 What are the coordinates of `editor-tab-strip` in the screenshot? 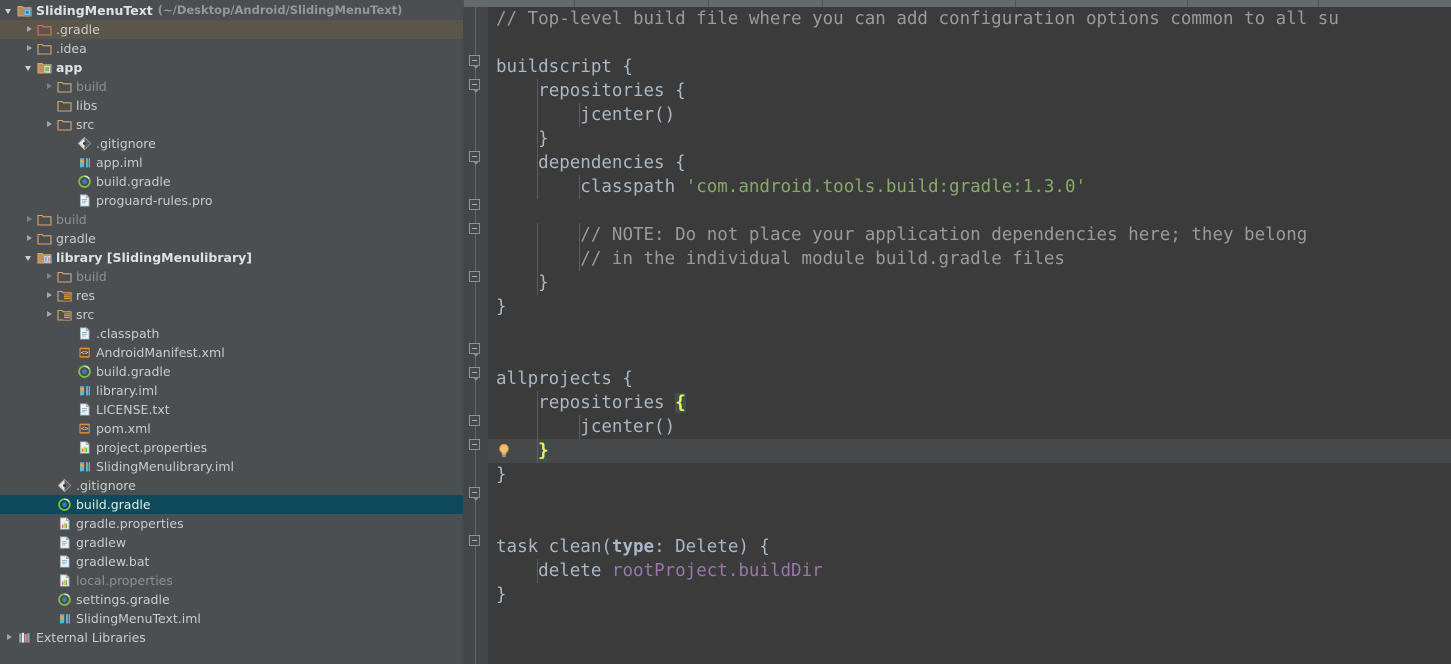 It's located at (957, 3).